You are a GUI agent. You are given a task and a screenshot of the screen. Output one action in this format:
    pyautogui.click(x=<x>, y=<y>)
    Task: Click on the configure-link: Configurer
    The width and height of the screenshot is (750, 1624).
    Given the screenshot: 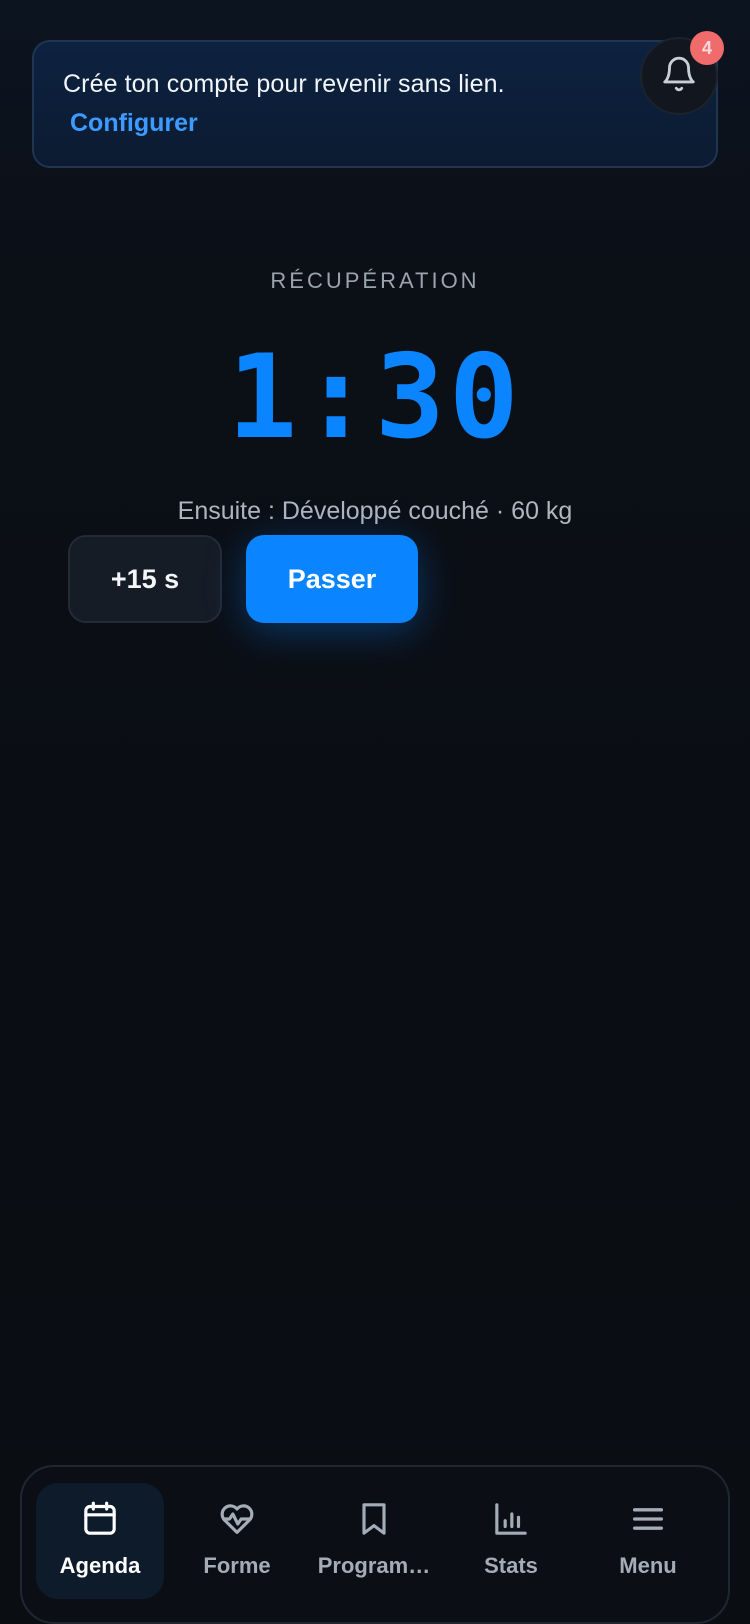 What is the action you would take?
    pyautogui.click(x=134, y=123)
    